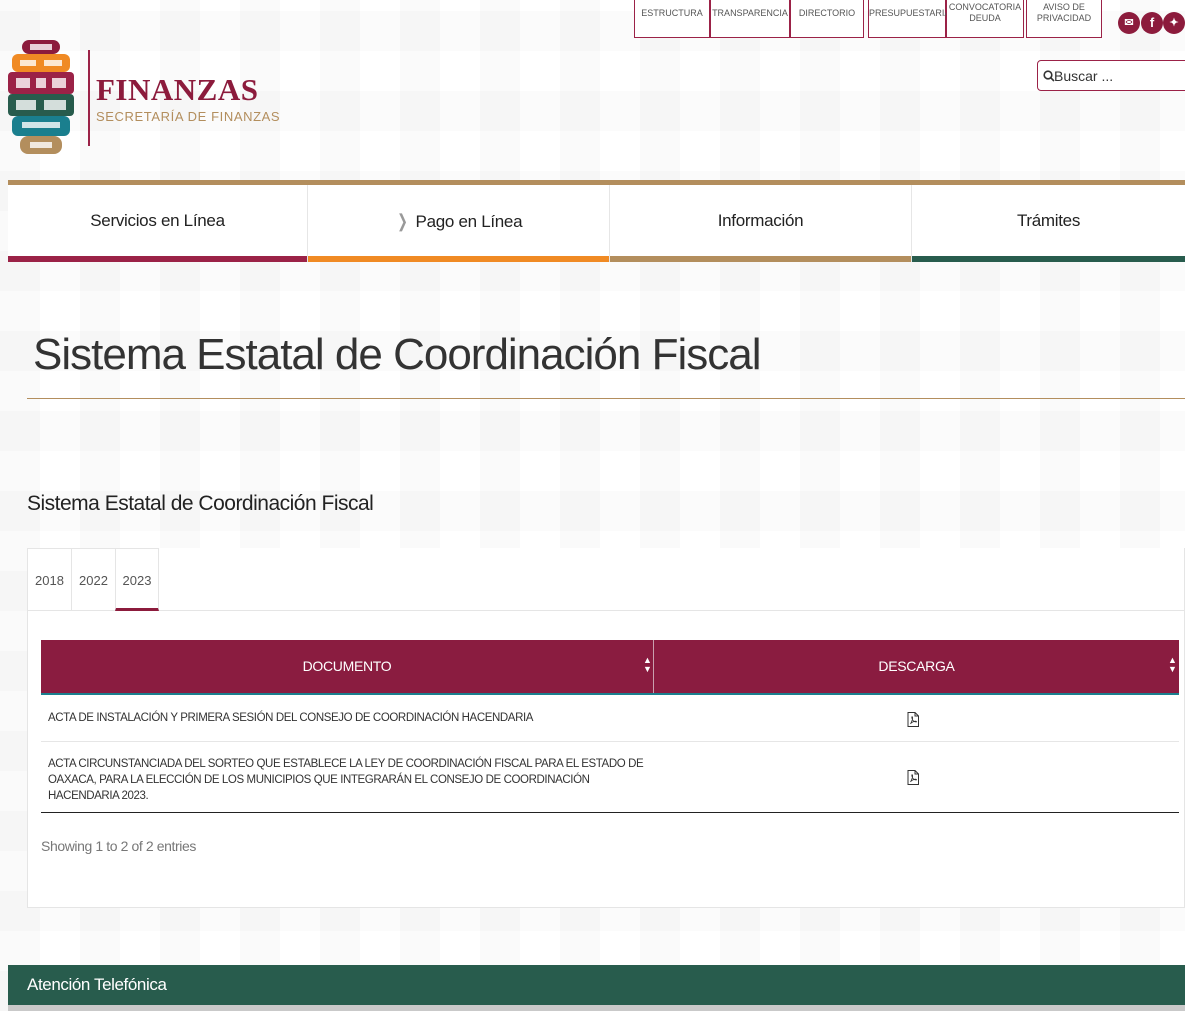 The image size is (1185, 1011). Describe the element at coordinates (137, 579) in the screenshot. I see `tab-2023: 2023` at that location.